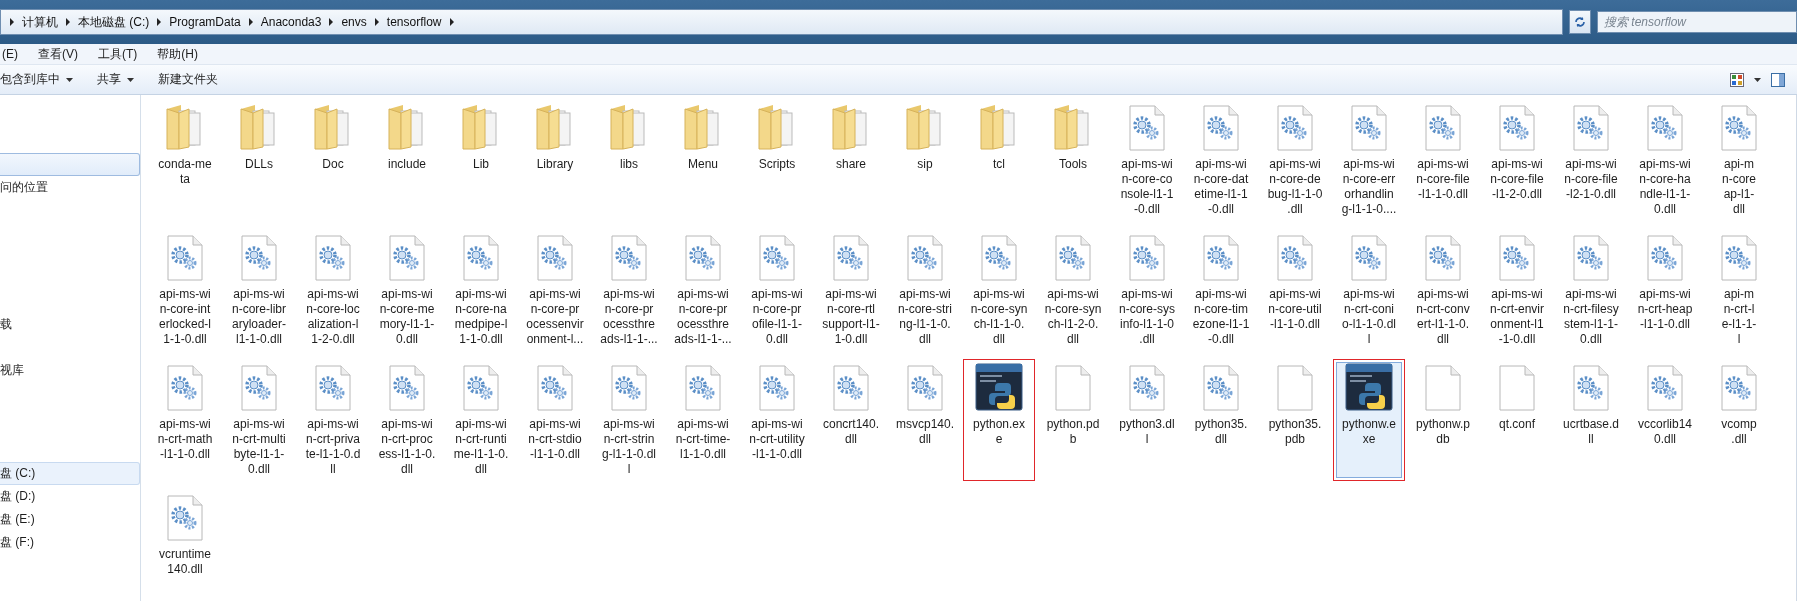  I want to click on file-item: conda-me ta, so click(185, 160).